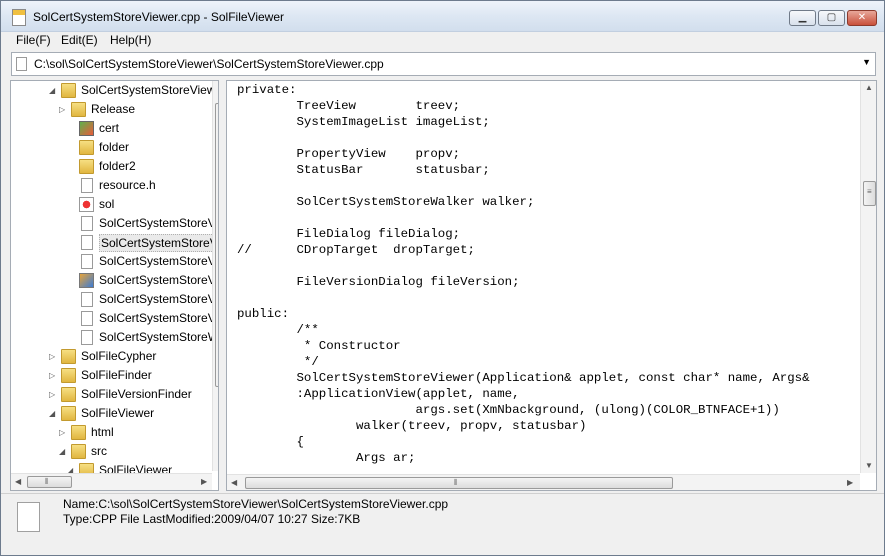  Describe the element at coordinates (866, 62) in the screenshot. I see `chevron-down-icon: ▼` at that location.